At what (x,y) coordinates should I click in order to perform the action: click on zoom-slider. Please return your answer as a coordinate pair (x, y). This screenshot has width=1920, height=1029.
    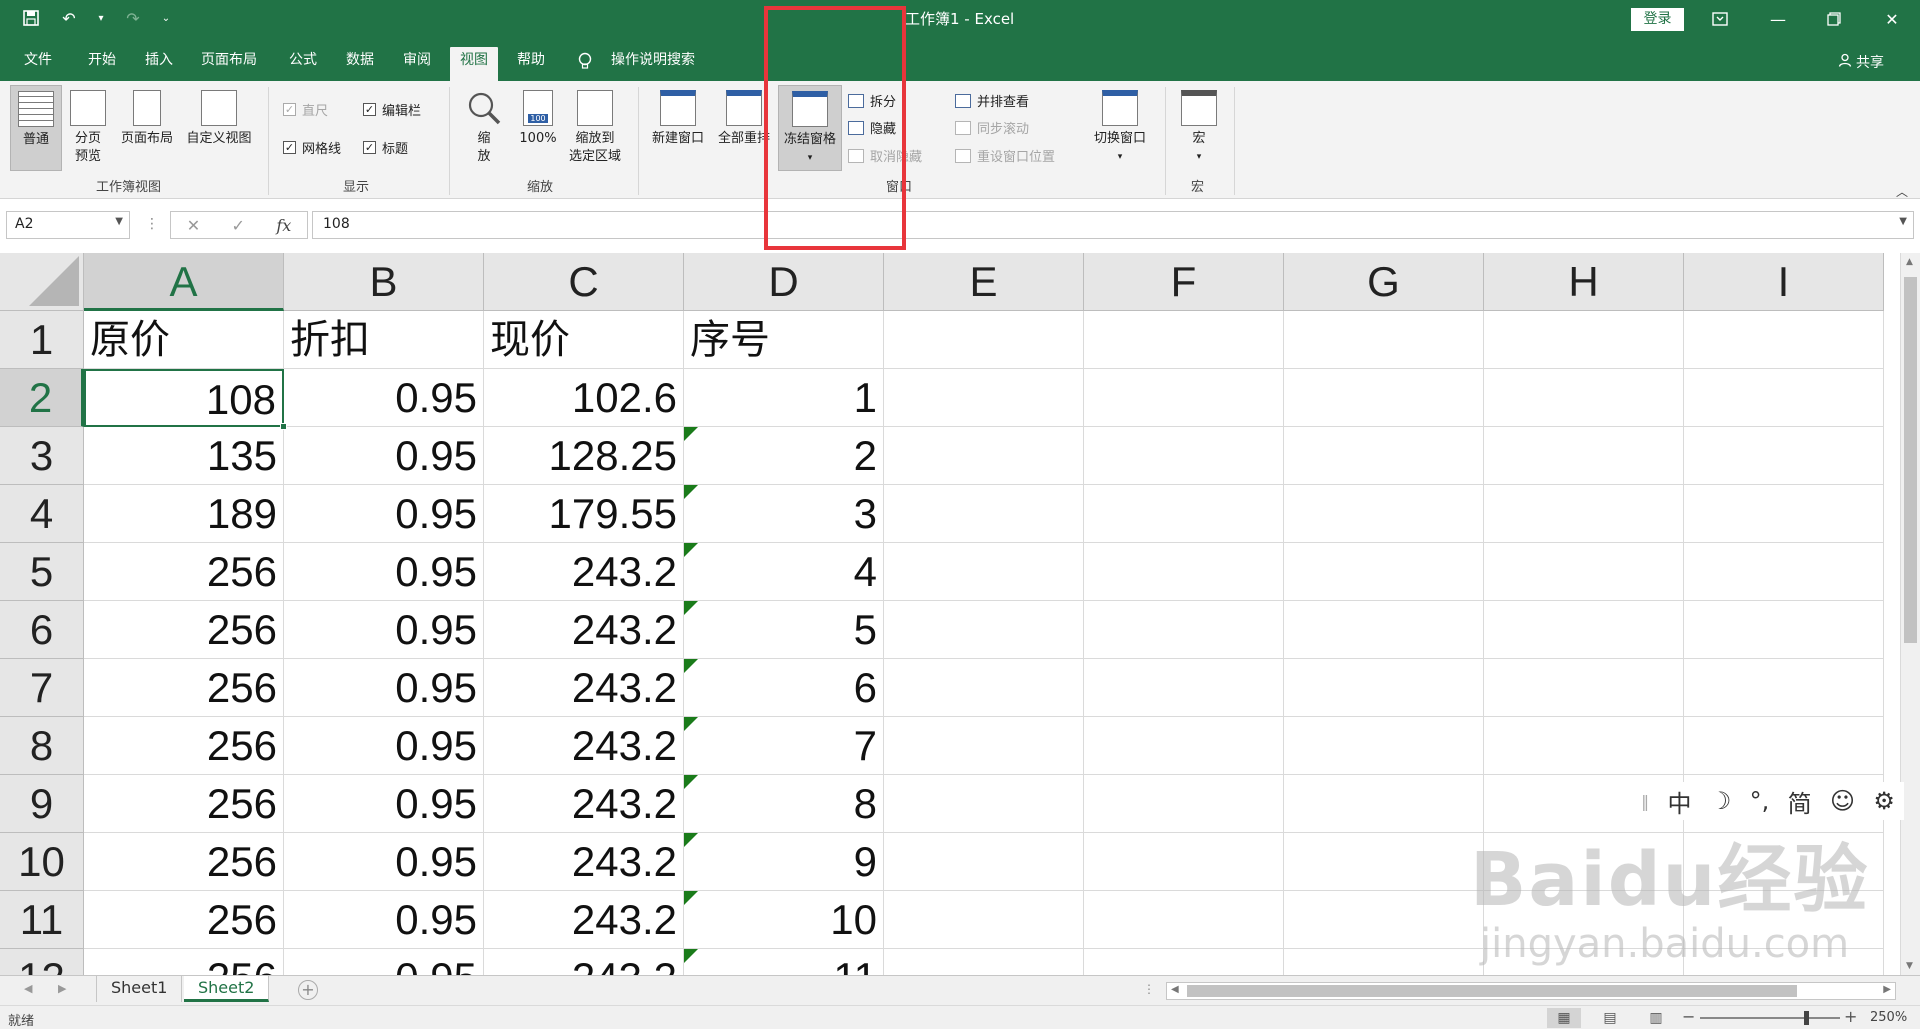
    Looking at the image, I should click on (1770, 1018).